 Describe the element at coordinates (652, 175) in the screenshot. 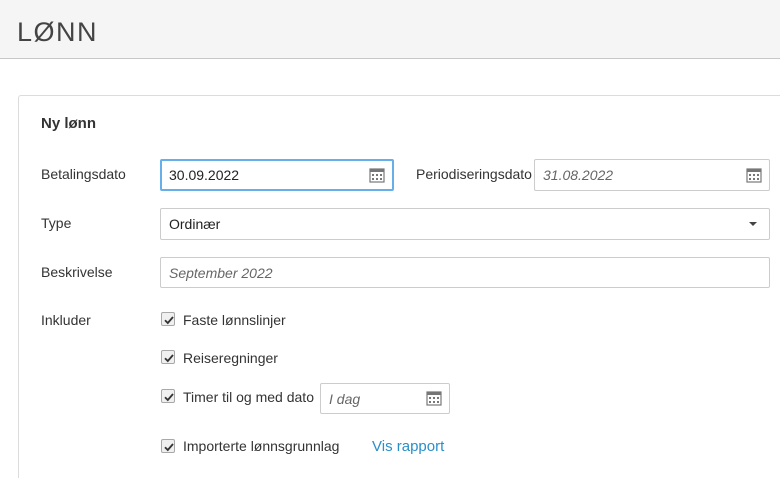

I see `accrual-date-input: 31.08.2022` at that location.